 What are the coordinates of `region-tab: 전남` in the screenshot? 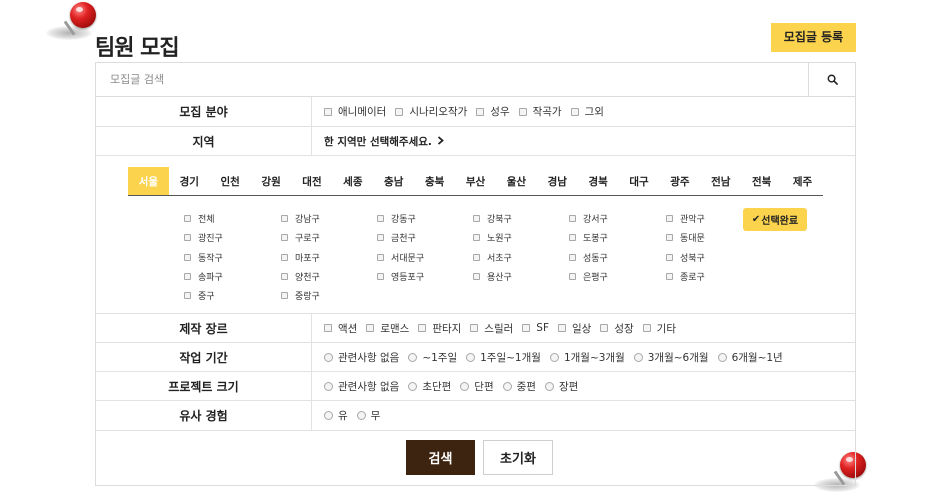 It's located at (720, 181).